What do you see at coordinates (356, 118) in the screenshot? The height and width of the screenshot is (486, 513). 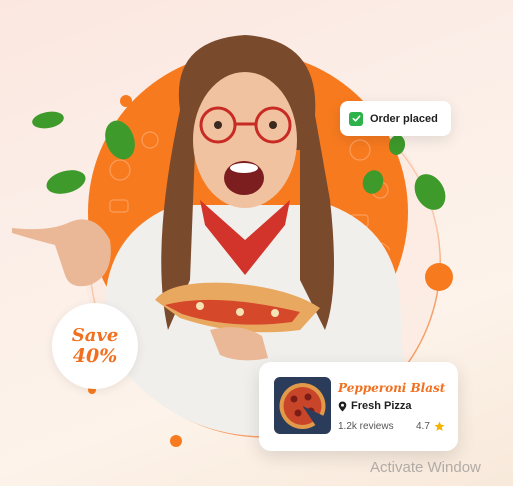 I see `check-icon` at bounding box center [356, 118].